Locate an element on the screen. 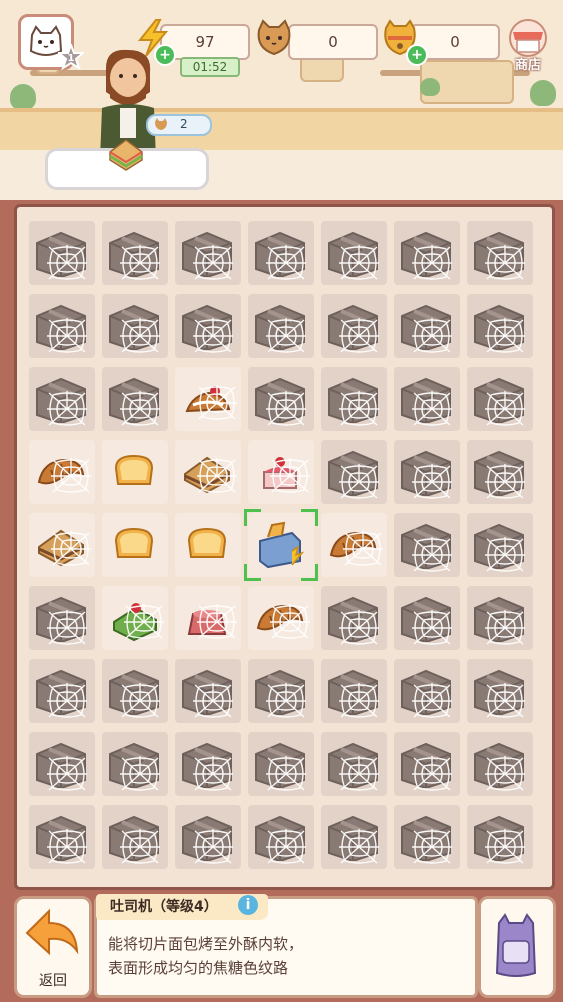  svg-text: 1 is located at coordinates (71, 58).